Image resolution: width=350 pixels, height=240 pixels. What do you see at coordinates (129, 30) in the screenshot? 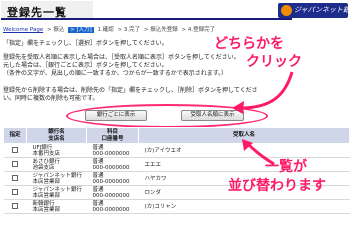
I see `breadcrumb-item: > 3.完了` at bounding box center [129, 30].